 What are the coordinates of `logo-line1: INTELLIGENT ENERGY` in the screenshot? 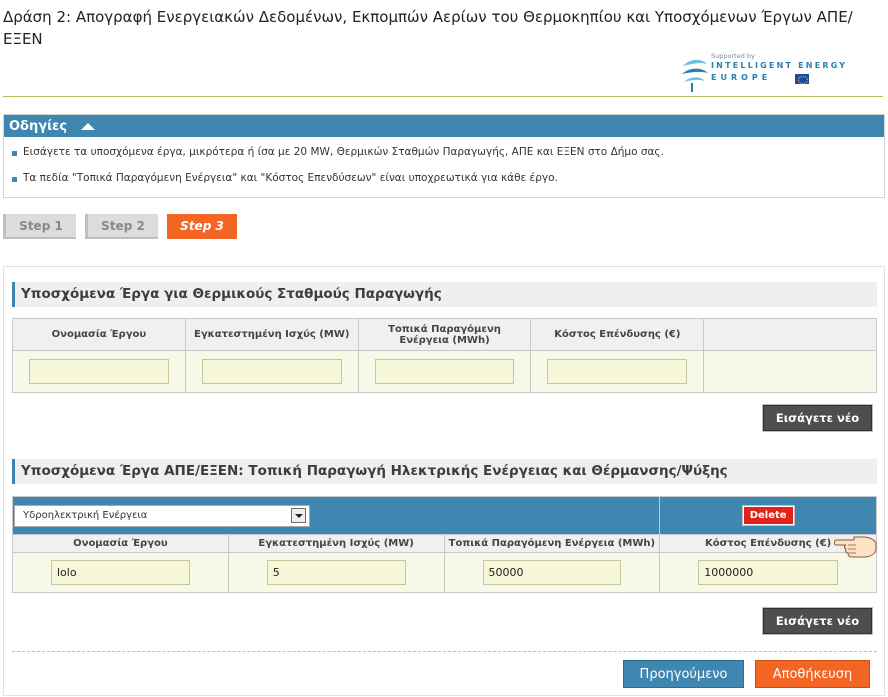 It's located at (779, 65).